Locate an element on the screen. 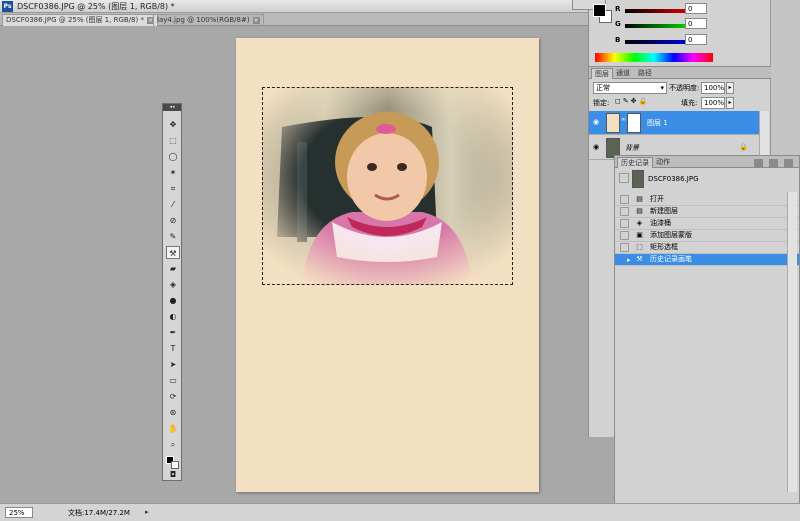 This screenshot has width=800, height=521. history-brush-tool-icon: ⚒ is located at coordinates (173, 252).